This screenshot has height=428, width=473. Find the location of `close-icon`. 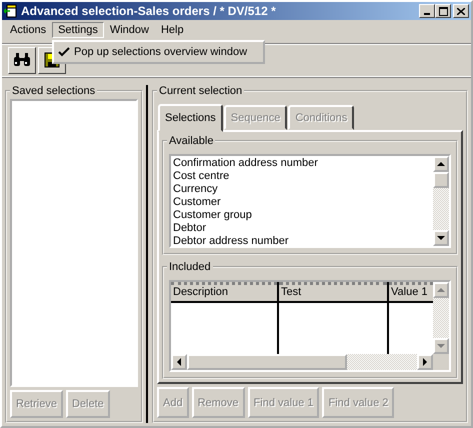

close-icon is located at coordinates (461, 11).